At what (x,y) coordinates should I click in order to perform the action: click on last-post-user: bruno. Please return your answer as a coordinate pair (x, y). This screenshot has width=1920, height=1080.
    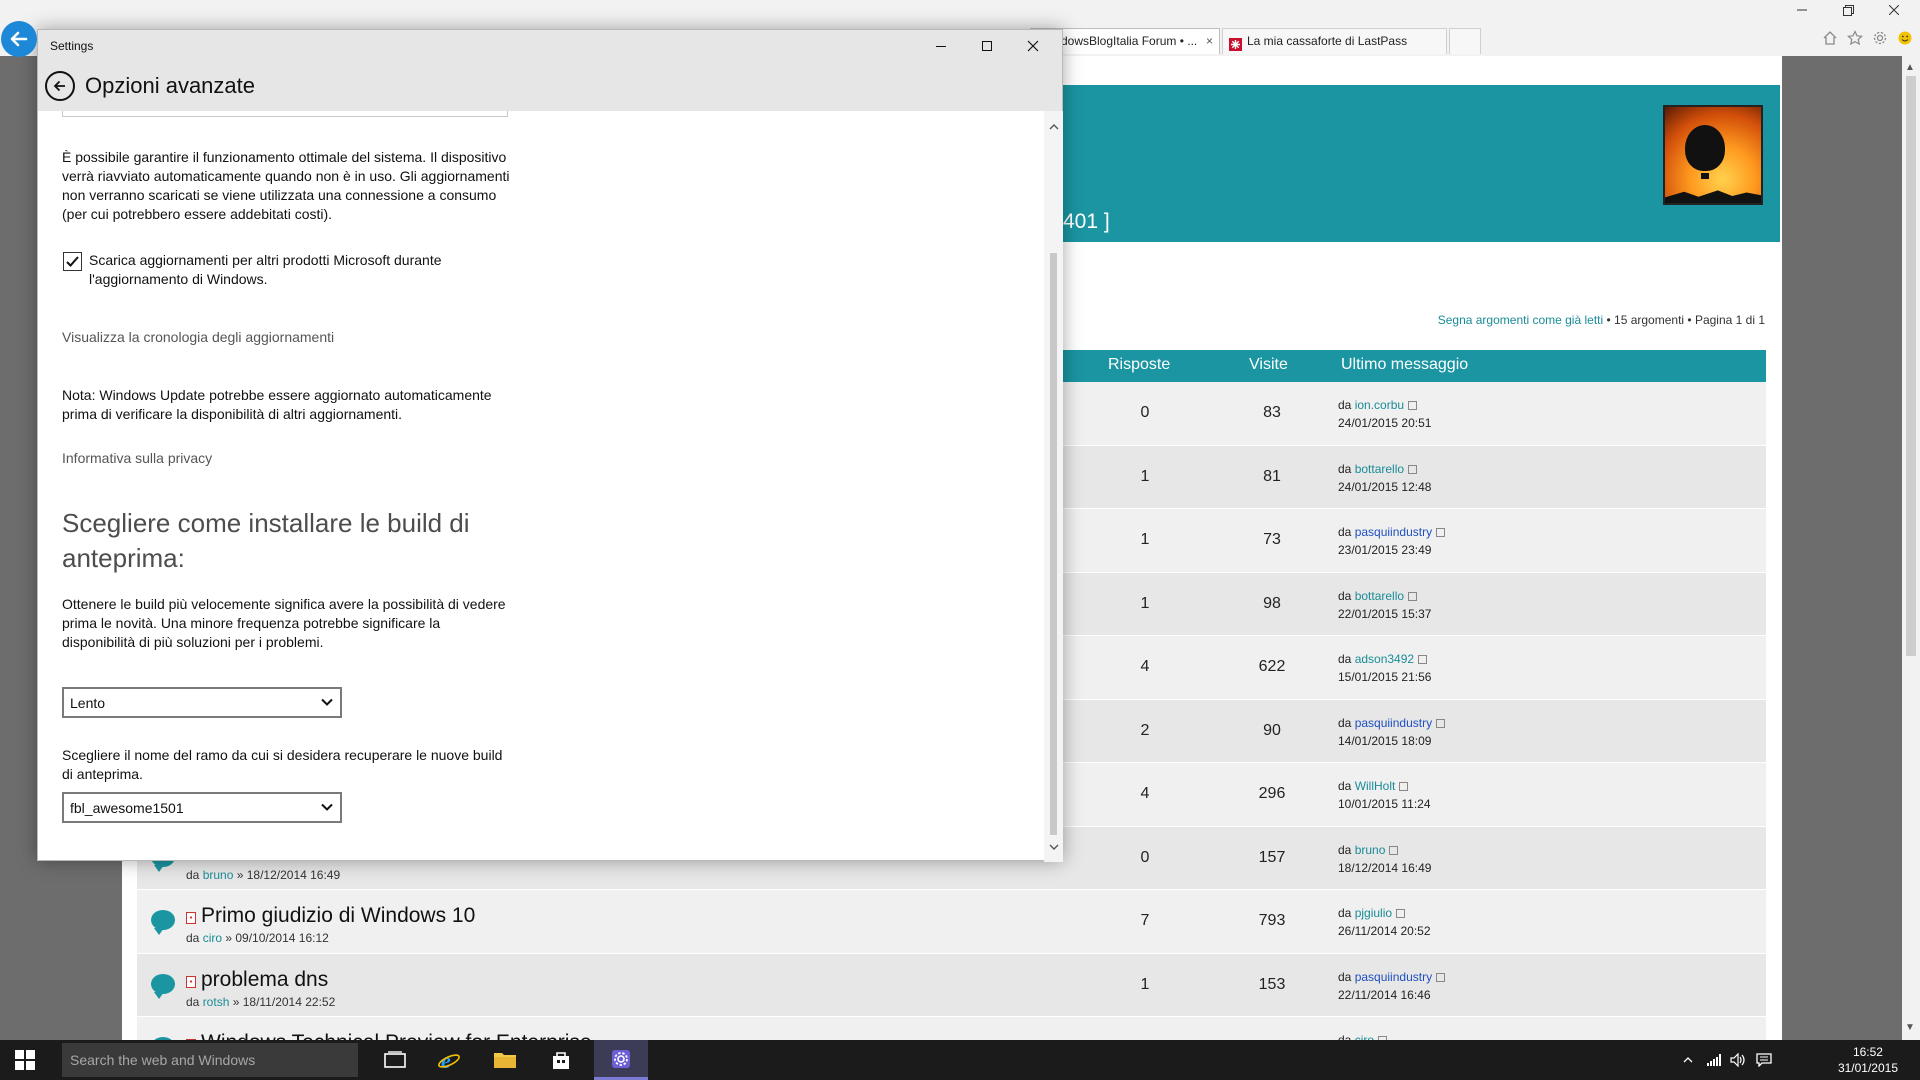
    Looking at the image, I should click on (1370, 850).